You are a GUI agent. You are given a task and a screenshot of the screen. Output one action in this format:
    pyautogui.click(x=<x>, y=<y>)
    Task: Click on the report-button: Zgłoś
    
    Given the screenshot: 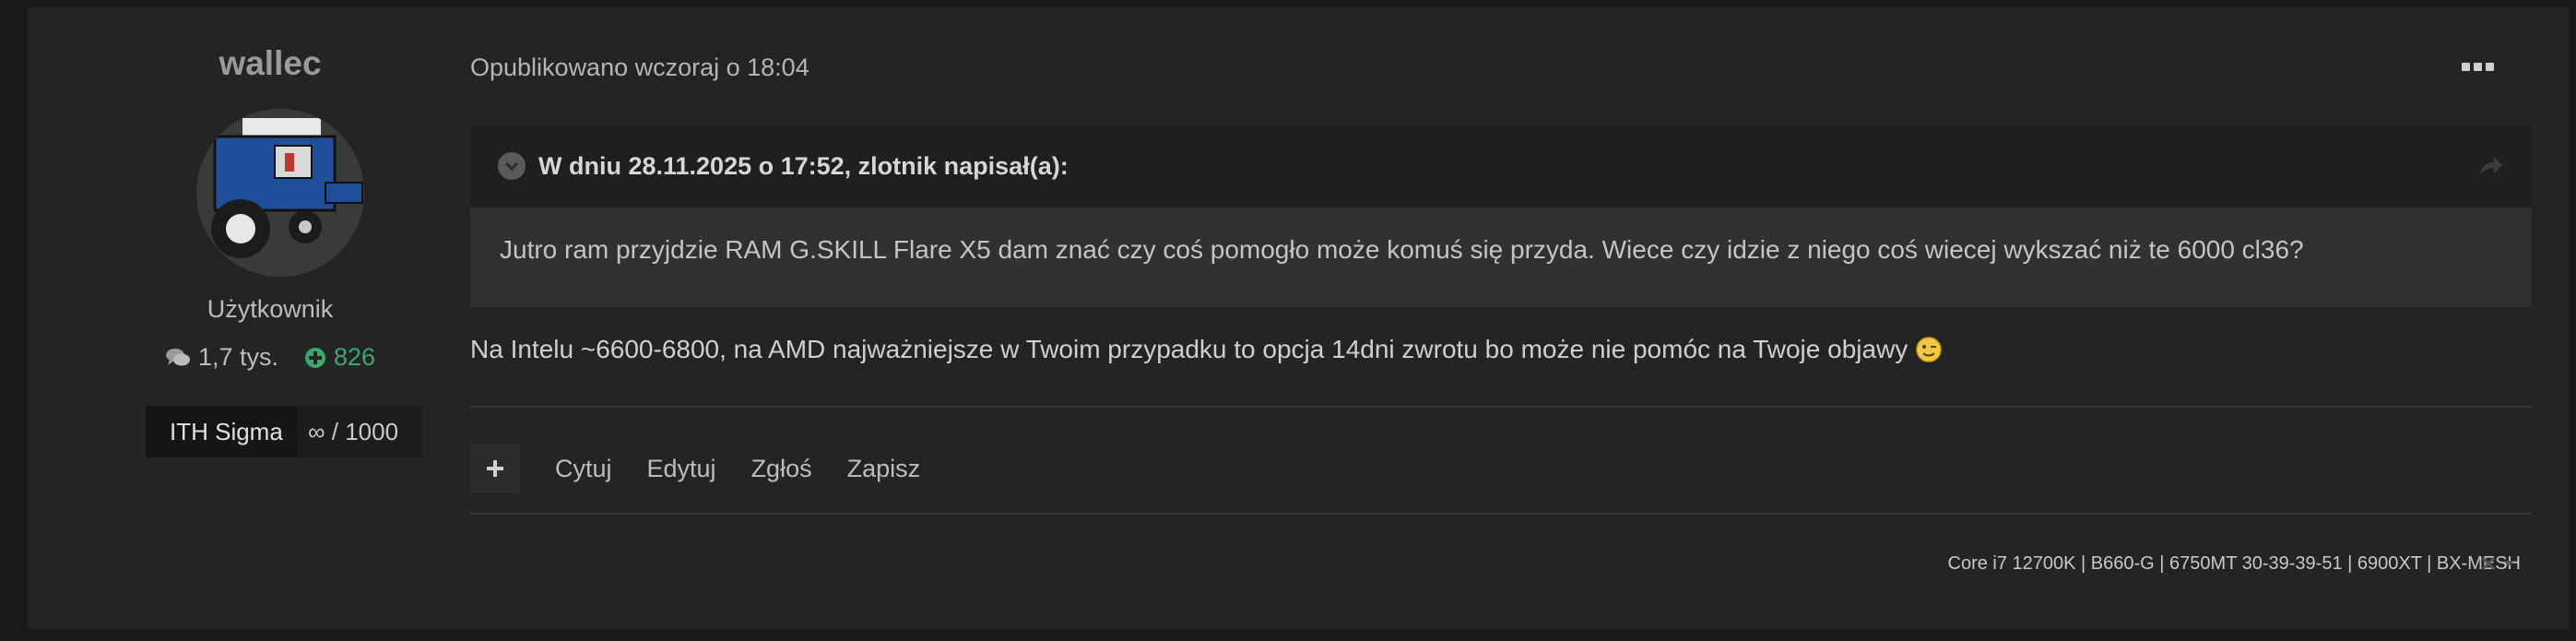 What is the action you would take?
    pyautogui.click(x=781, y=469)
    